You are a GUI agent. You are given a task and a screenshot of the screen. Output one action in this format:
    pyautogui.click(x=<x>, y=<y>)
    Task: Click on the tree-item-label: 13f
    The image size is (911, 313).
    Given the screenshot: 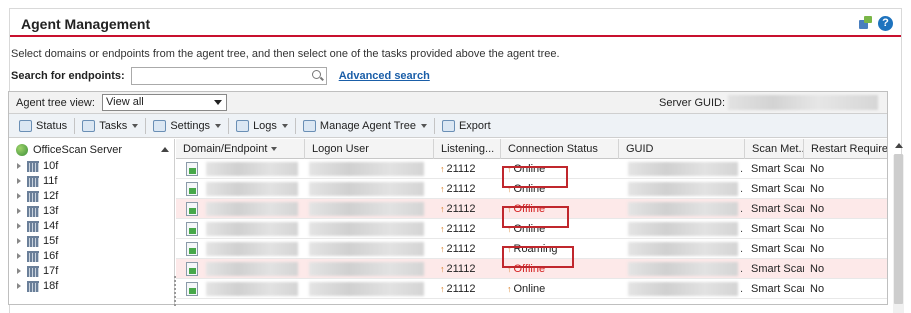 What is the action you would take?
    pyautogui.click(x=51, y=211)
    